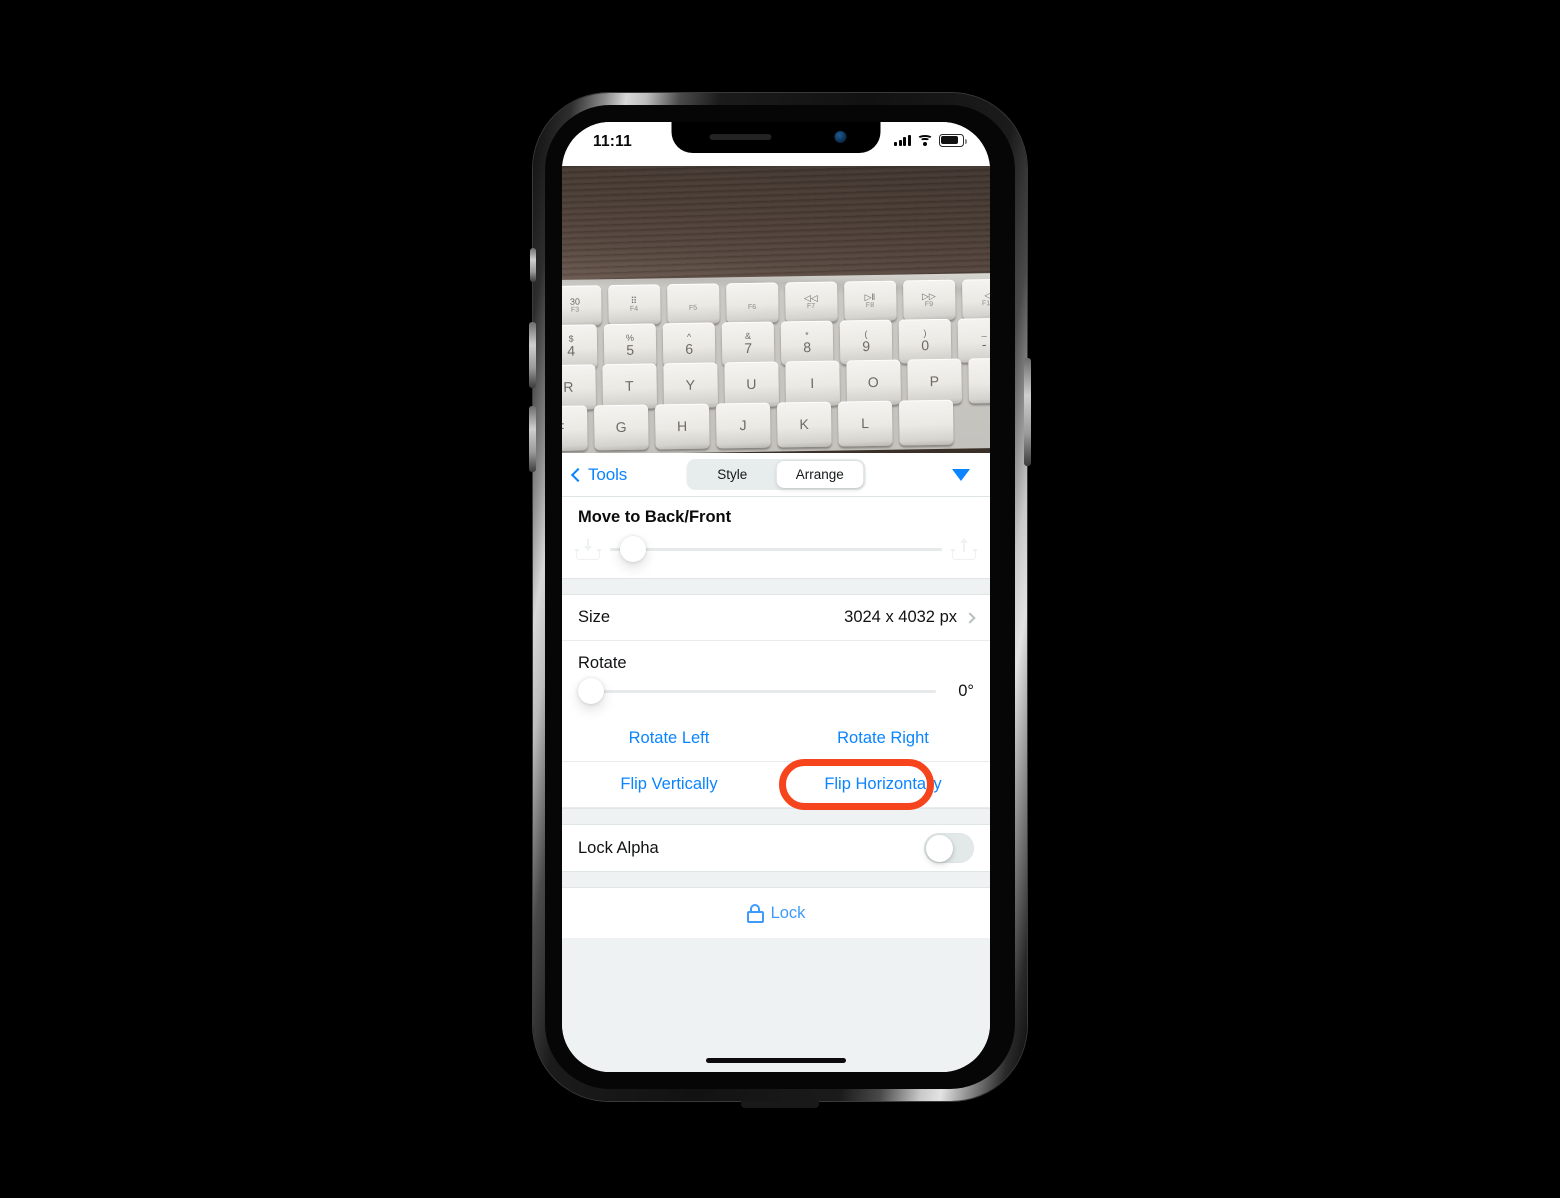 Image resolution: width=1560 pixels, height=1198 pixels. I want to click on move-section: Move to Back/Front, so click(776, 537).